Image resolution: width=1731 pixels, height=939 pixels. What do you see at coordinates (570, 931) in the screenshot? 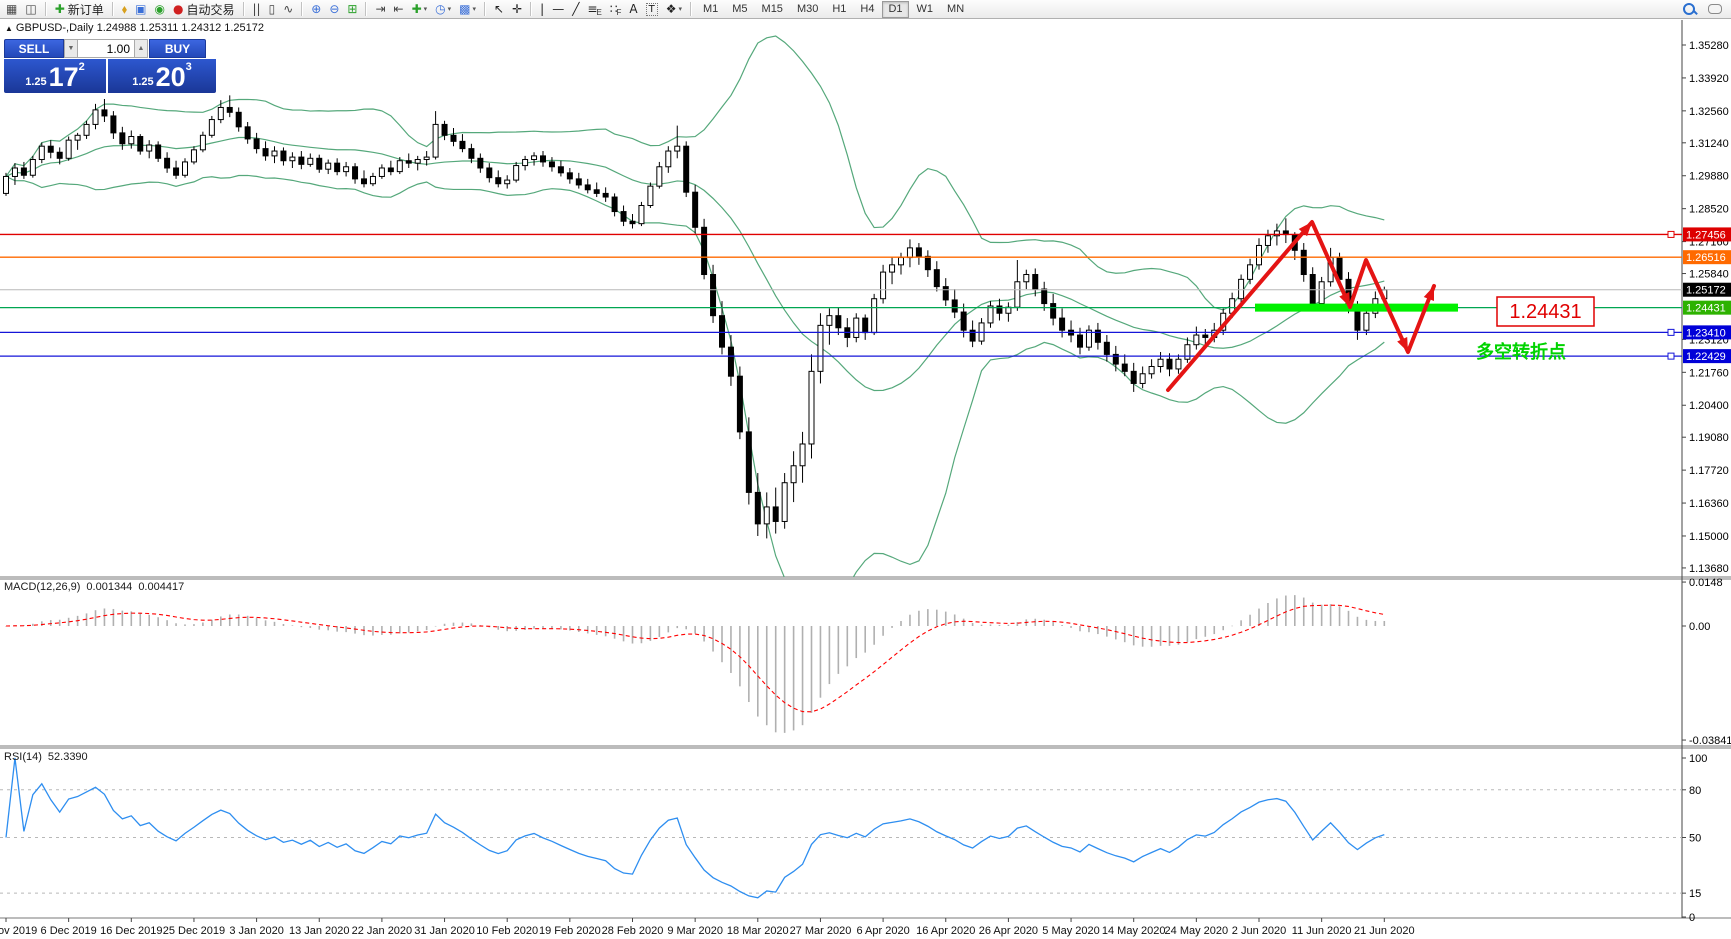
I see `date-tick-label: 19 Feb 2020` at bounding box center [570, 931].